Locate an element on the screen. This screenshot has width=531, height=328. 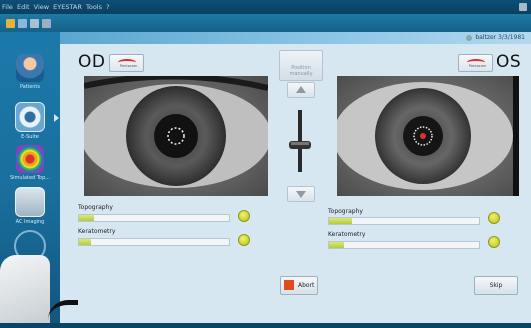
od-topography-progress is located at coordinates (154, 218).